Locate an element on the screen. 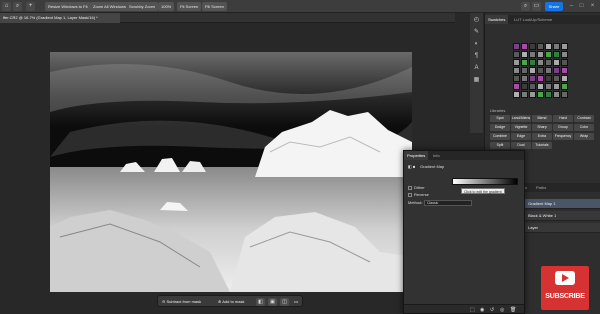 The height and width of the screenshot is (314, 600). action-button: Group is located at coordinates (563, 127).